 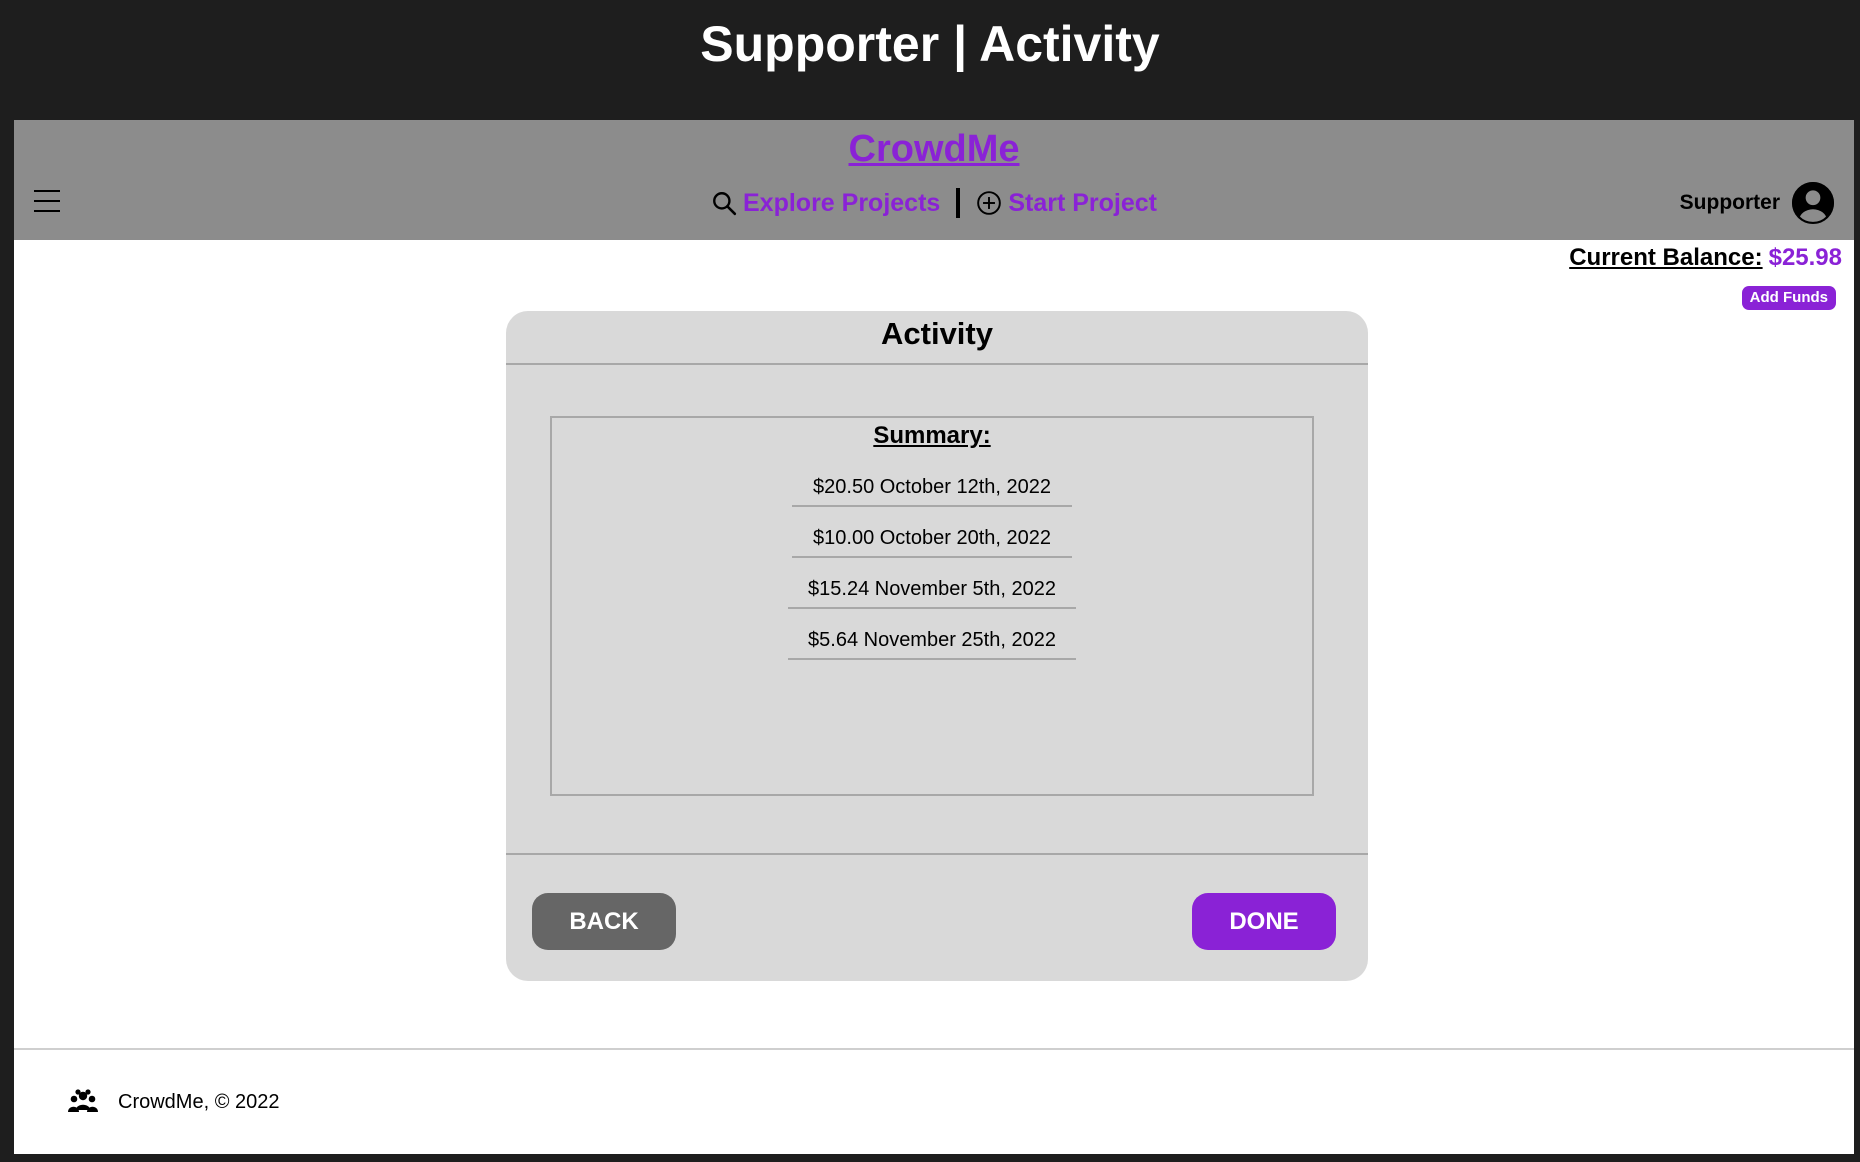 What do you see at coordinates (937, 364) in the screenshot?
I see `card-header-divider` at bounding box center [937, 364].